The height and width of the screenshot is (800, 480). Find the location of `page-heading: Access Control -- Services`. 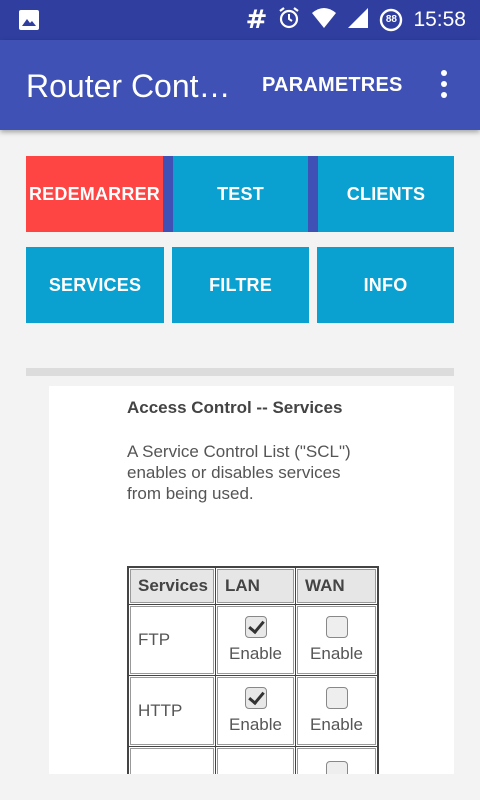

page-heading: Access Control -- Services is located at coordinates (235, 407).